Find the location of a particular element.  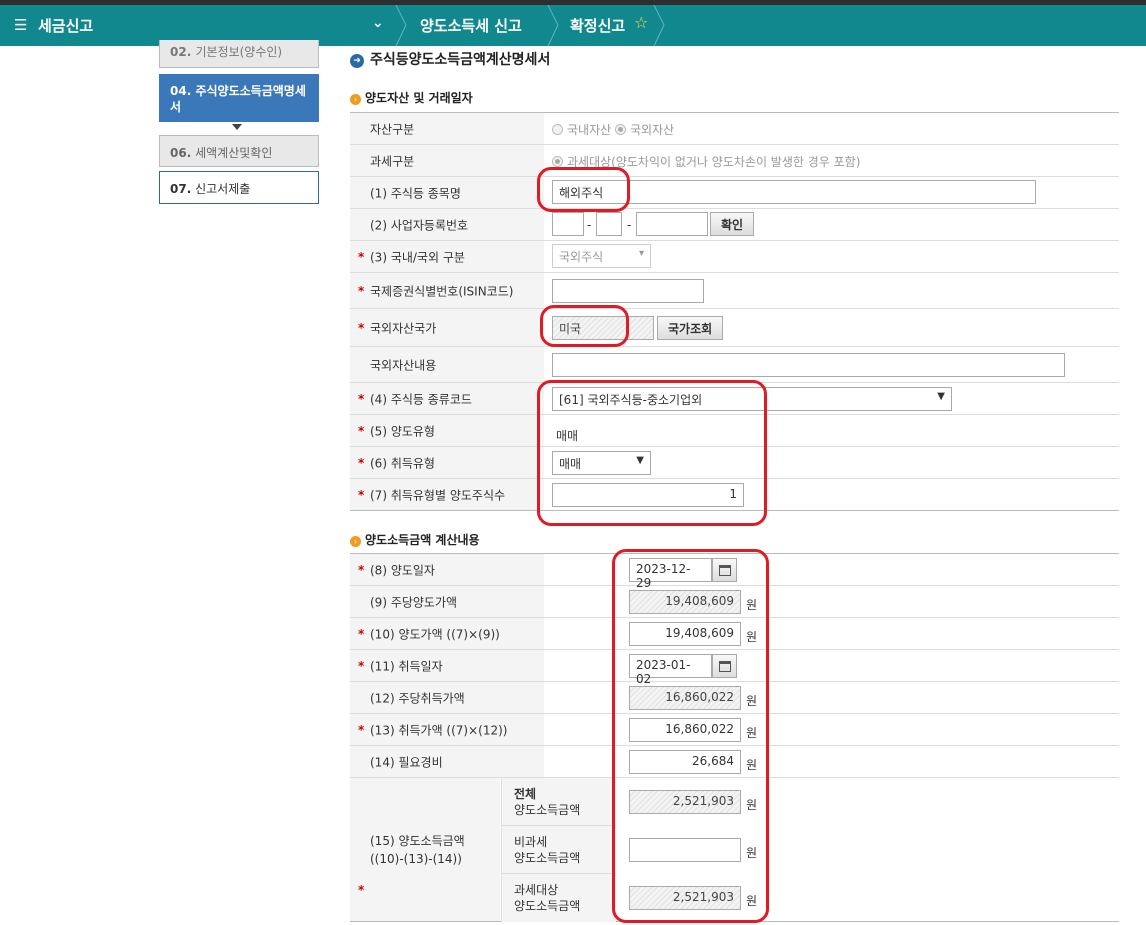

section-title-asset: › 양도자산 및 거래일자 is located at coordinates (411, 97).